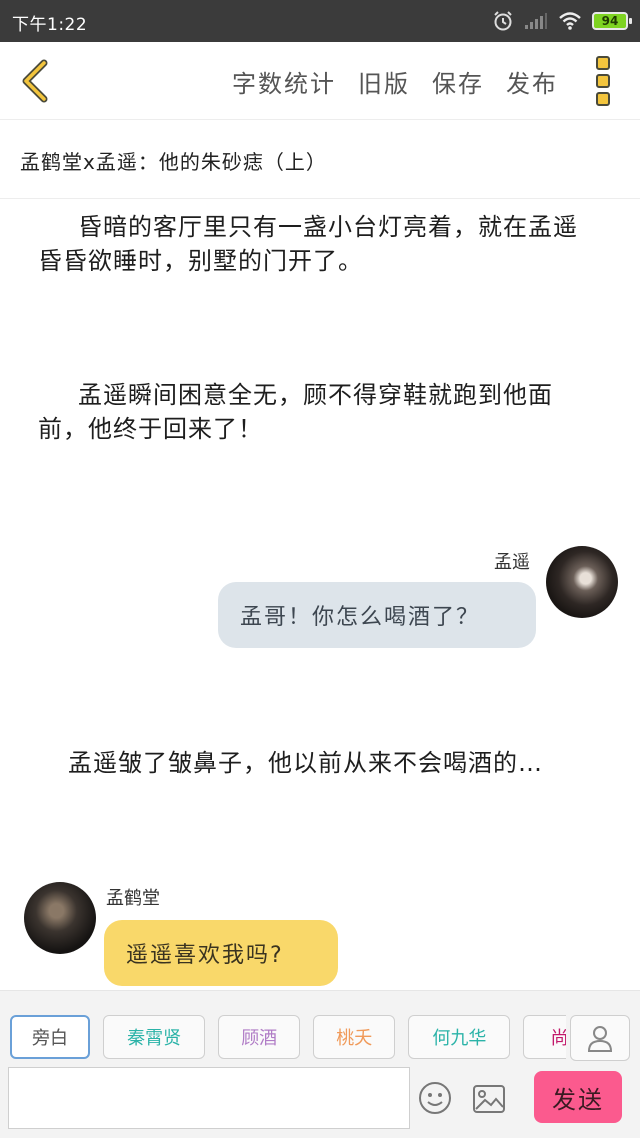 The height and width of the screenshot is (1138, 640). Describe the element at coordinates (384, 81) in the screenshot. I see `old-version-button: 旧版` at that location.